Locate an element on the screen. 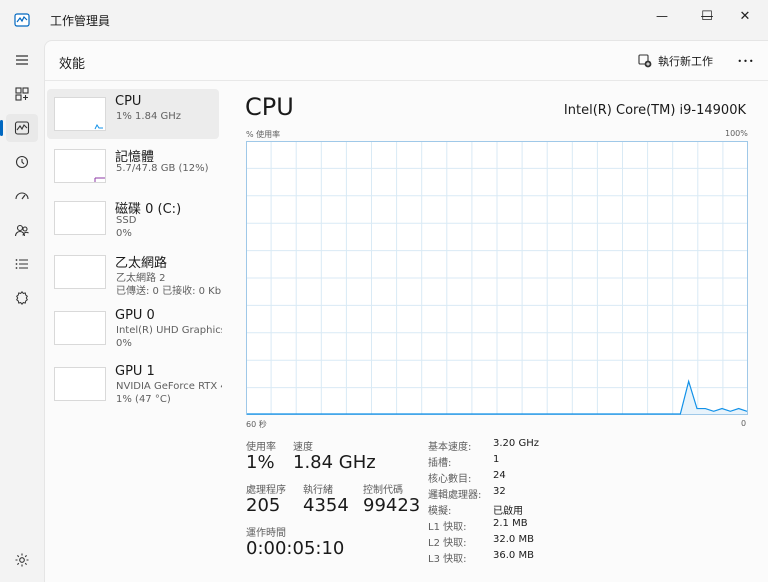 The width and height of the screenshot is (768, 582). resource-disk: 磁碟 0 (C:) SSD 0% is located at coordinates (133, 218).